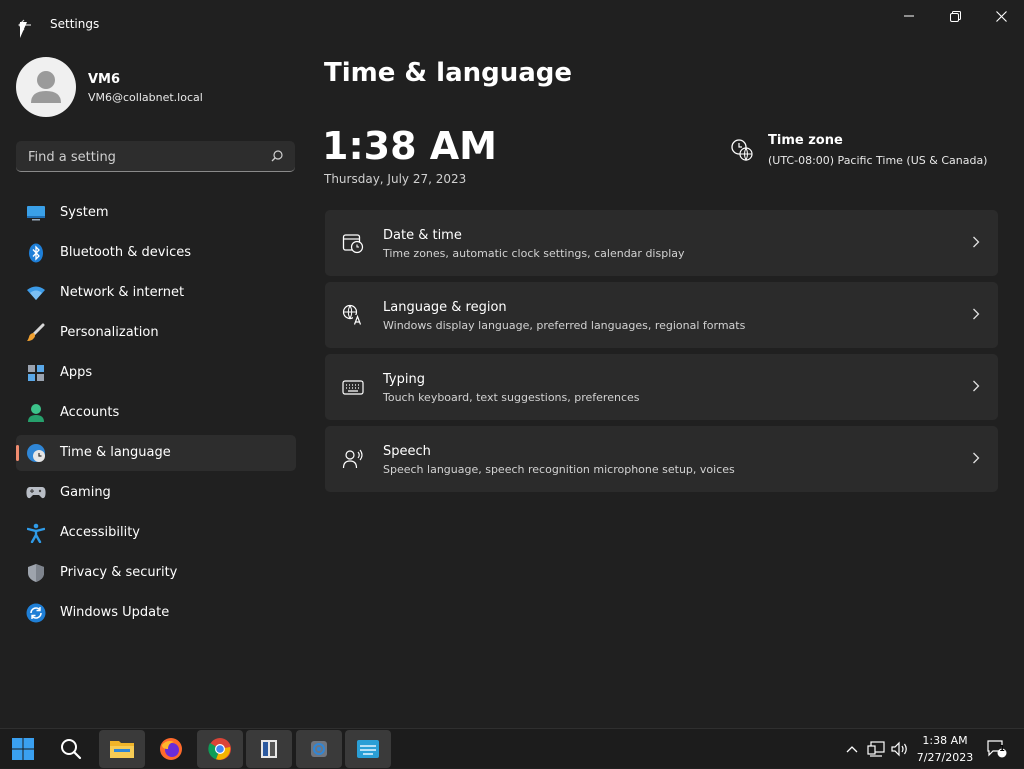 This screenshot has height=769, width=1024. I want to click on title-bar: Settings, so click(512, 24).